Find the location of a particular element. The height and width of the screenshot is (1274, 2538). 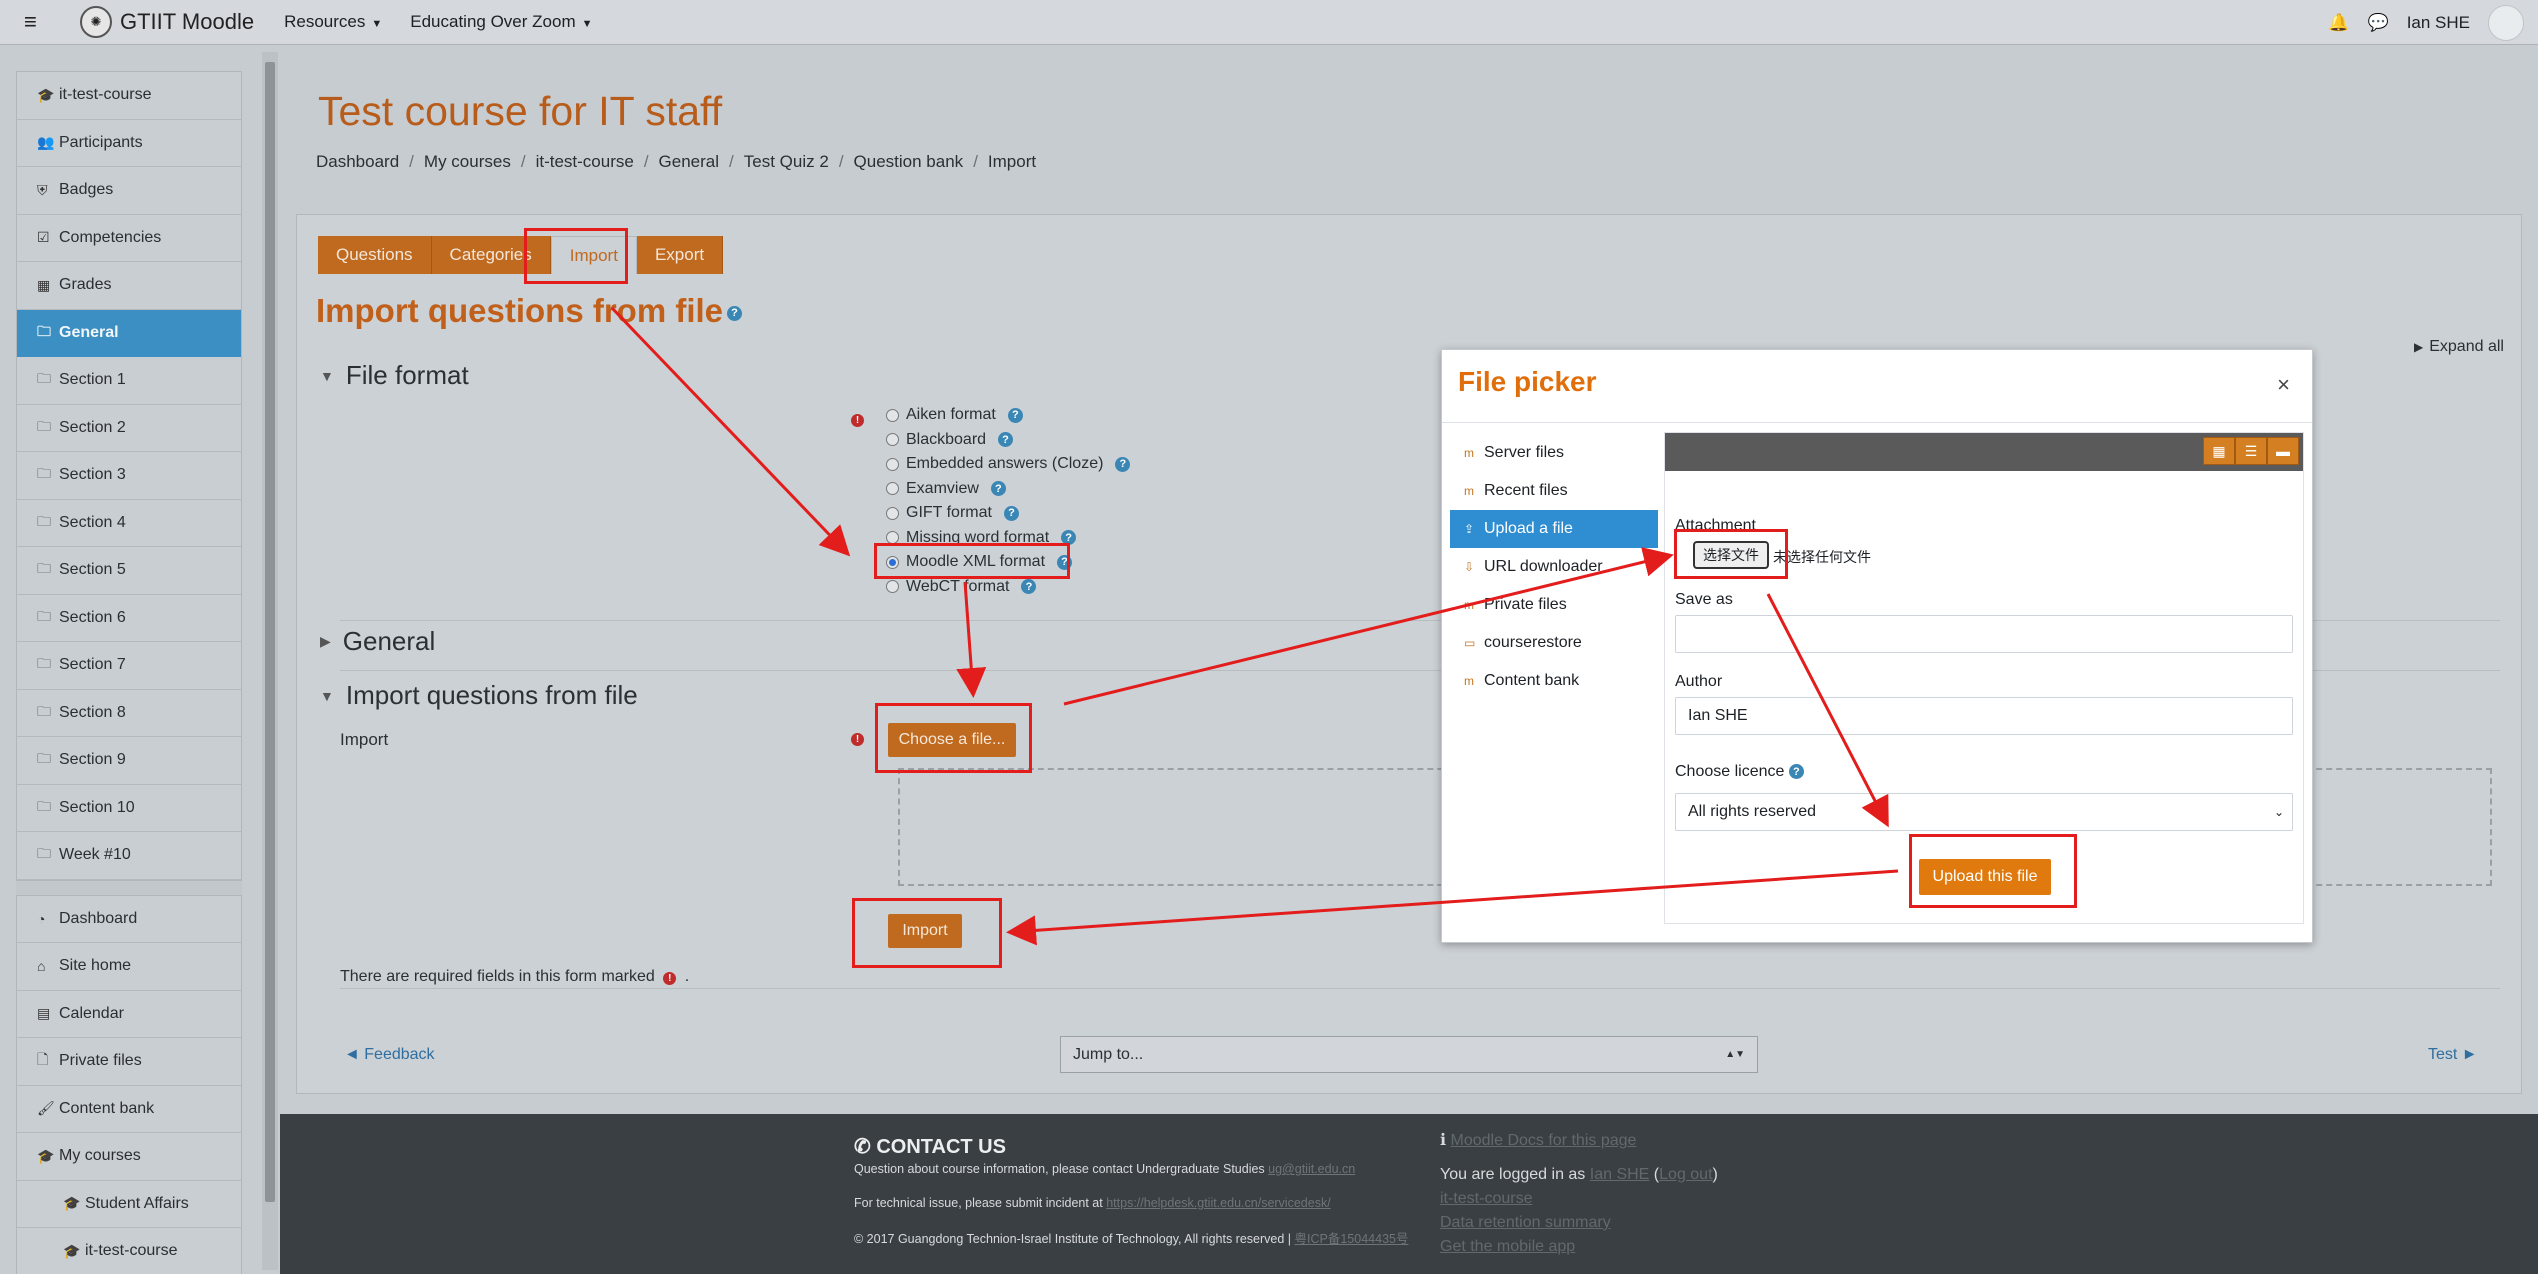

arrow-import-to-format is located at coordinates (730, 431).